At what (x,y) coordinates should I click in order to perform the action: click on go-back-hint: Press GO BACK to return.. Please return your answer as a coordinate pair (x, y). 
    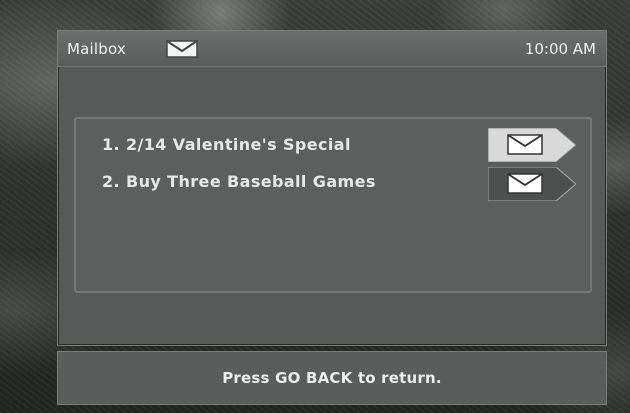
    Looking at the image, I should click on (332, 378).